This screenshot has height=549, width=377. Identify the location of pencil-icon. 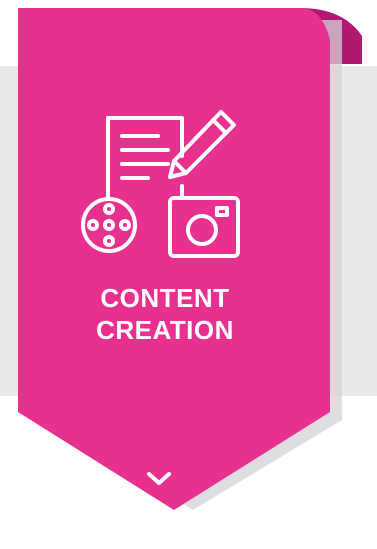
(202, 144).